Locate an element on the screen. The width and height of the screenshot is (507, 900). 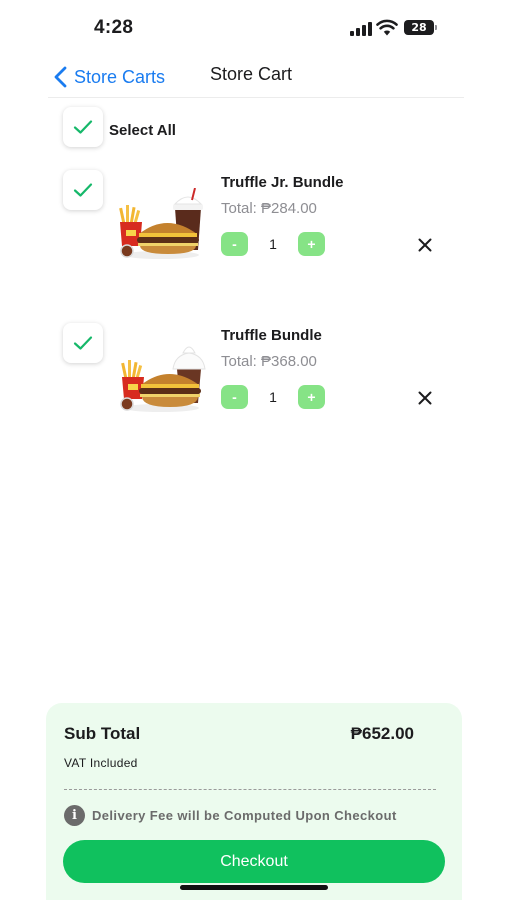
dashed-divider is located at coordinates (250, 789).